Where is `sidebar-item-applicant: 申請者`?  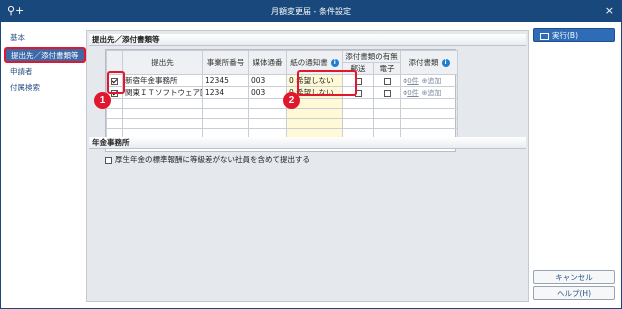
sidebar-item-applicant: 申請者 is located at coordinates (45, 72).